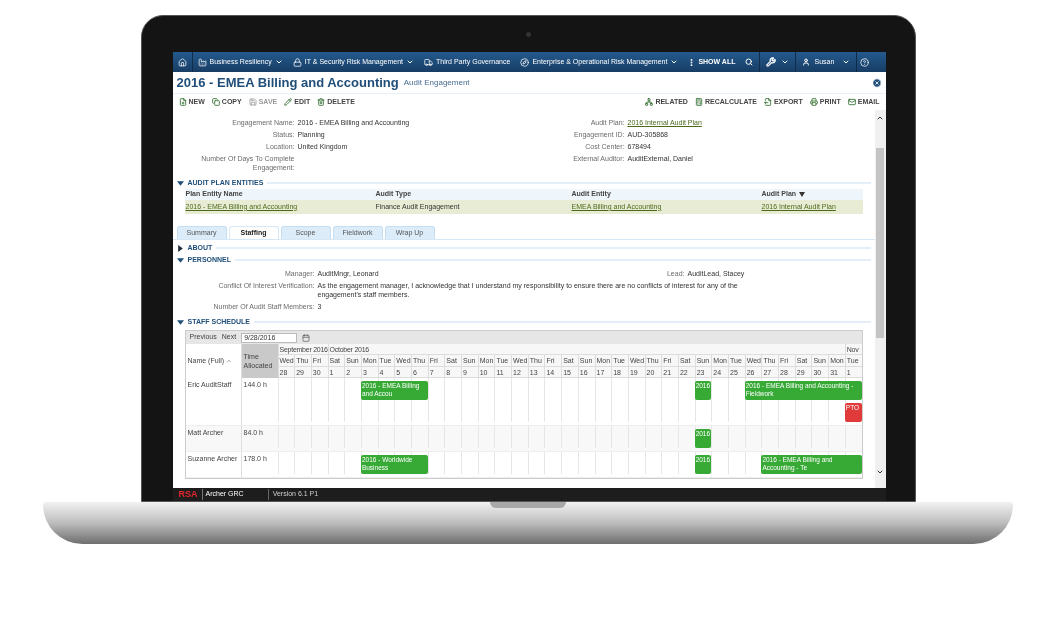  I want to click on scrollbar, so click(880, 299).